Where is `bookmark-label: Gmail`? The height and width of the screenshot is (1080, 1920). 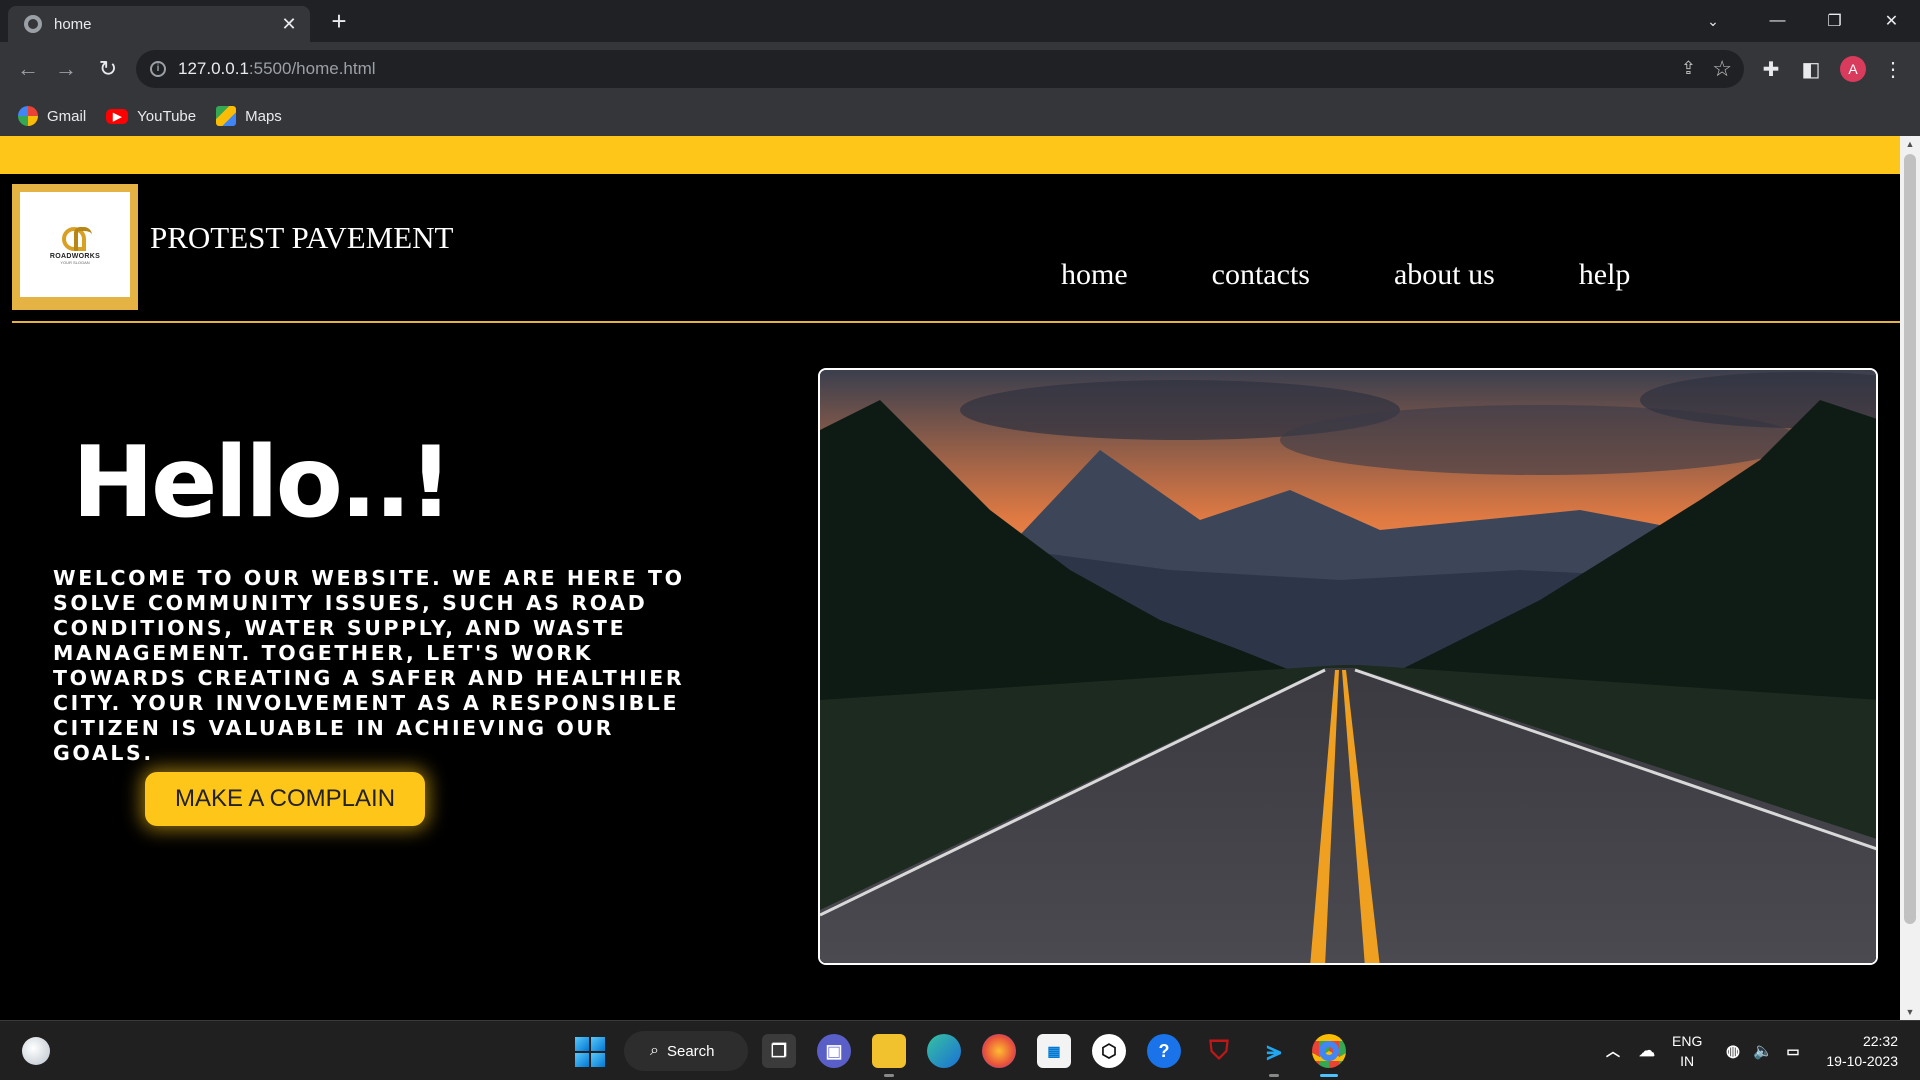 bookmark-label: Gmail is located at coordinates (67, 116).